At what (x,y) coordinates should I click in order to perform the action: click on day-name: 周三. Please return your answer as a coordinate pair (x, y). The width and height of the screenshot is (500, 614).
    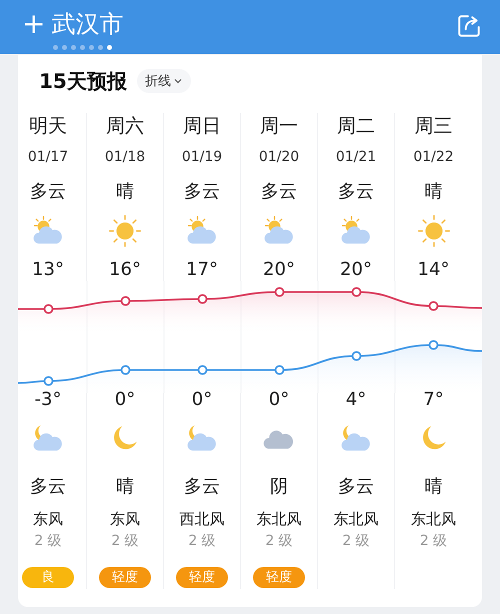
    Looking at the image, I should click on (433, 126).